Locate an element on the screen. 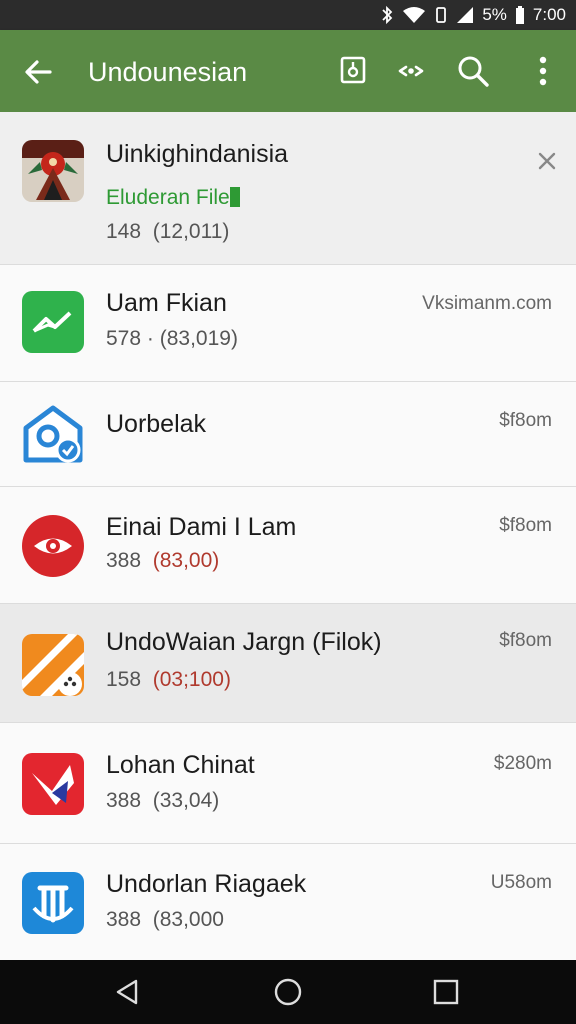 The width and height of the screenshot is (576, 1024). list-item: Undorlan Riagaek 388 (83,000 U58om is located at coordinates (288, 905).